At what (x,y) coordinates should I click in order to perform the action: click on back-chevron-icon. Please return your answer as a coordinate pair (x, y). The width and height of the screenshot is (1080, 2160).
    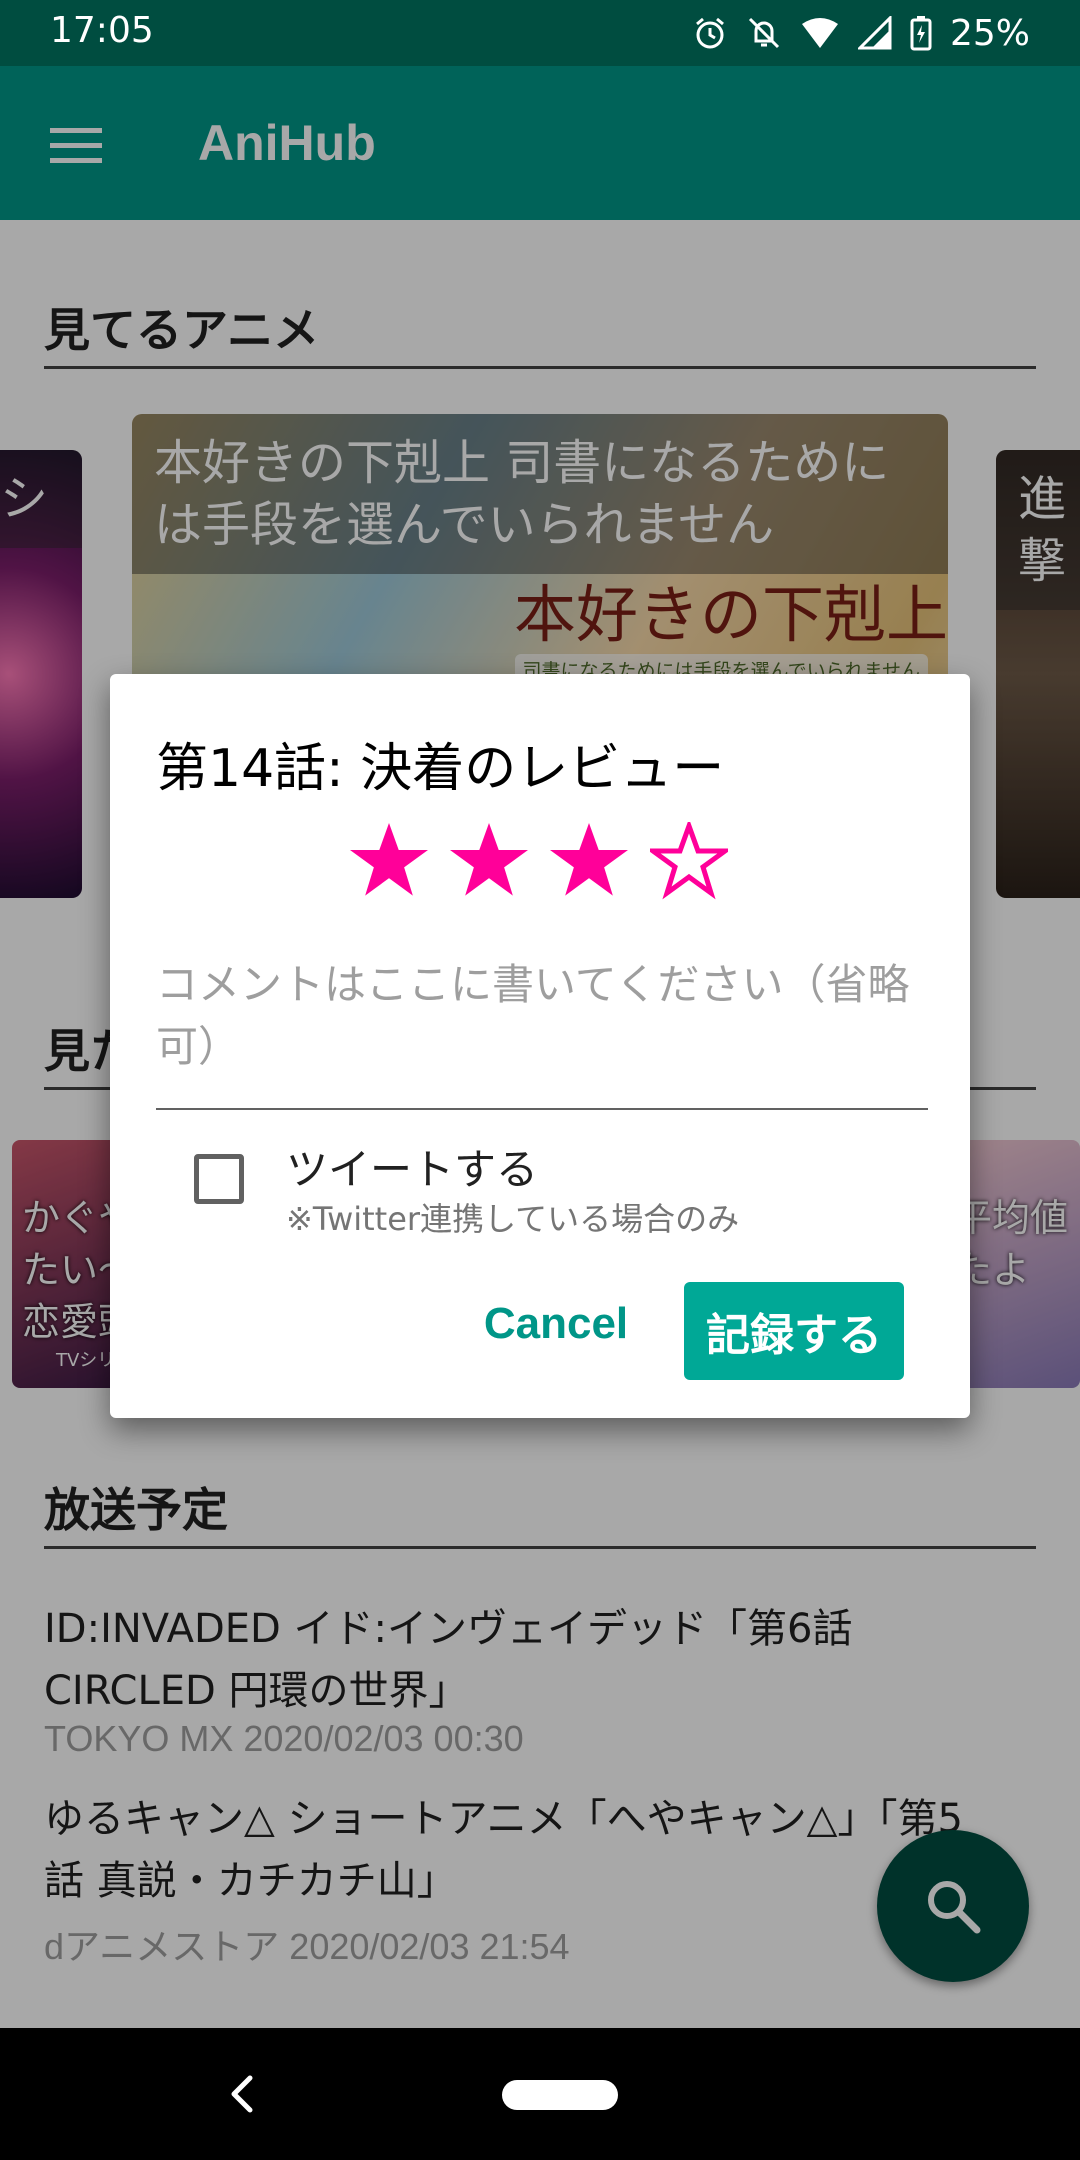
    Looking at the image, I should click on (242, 2094).